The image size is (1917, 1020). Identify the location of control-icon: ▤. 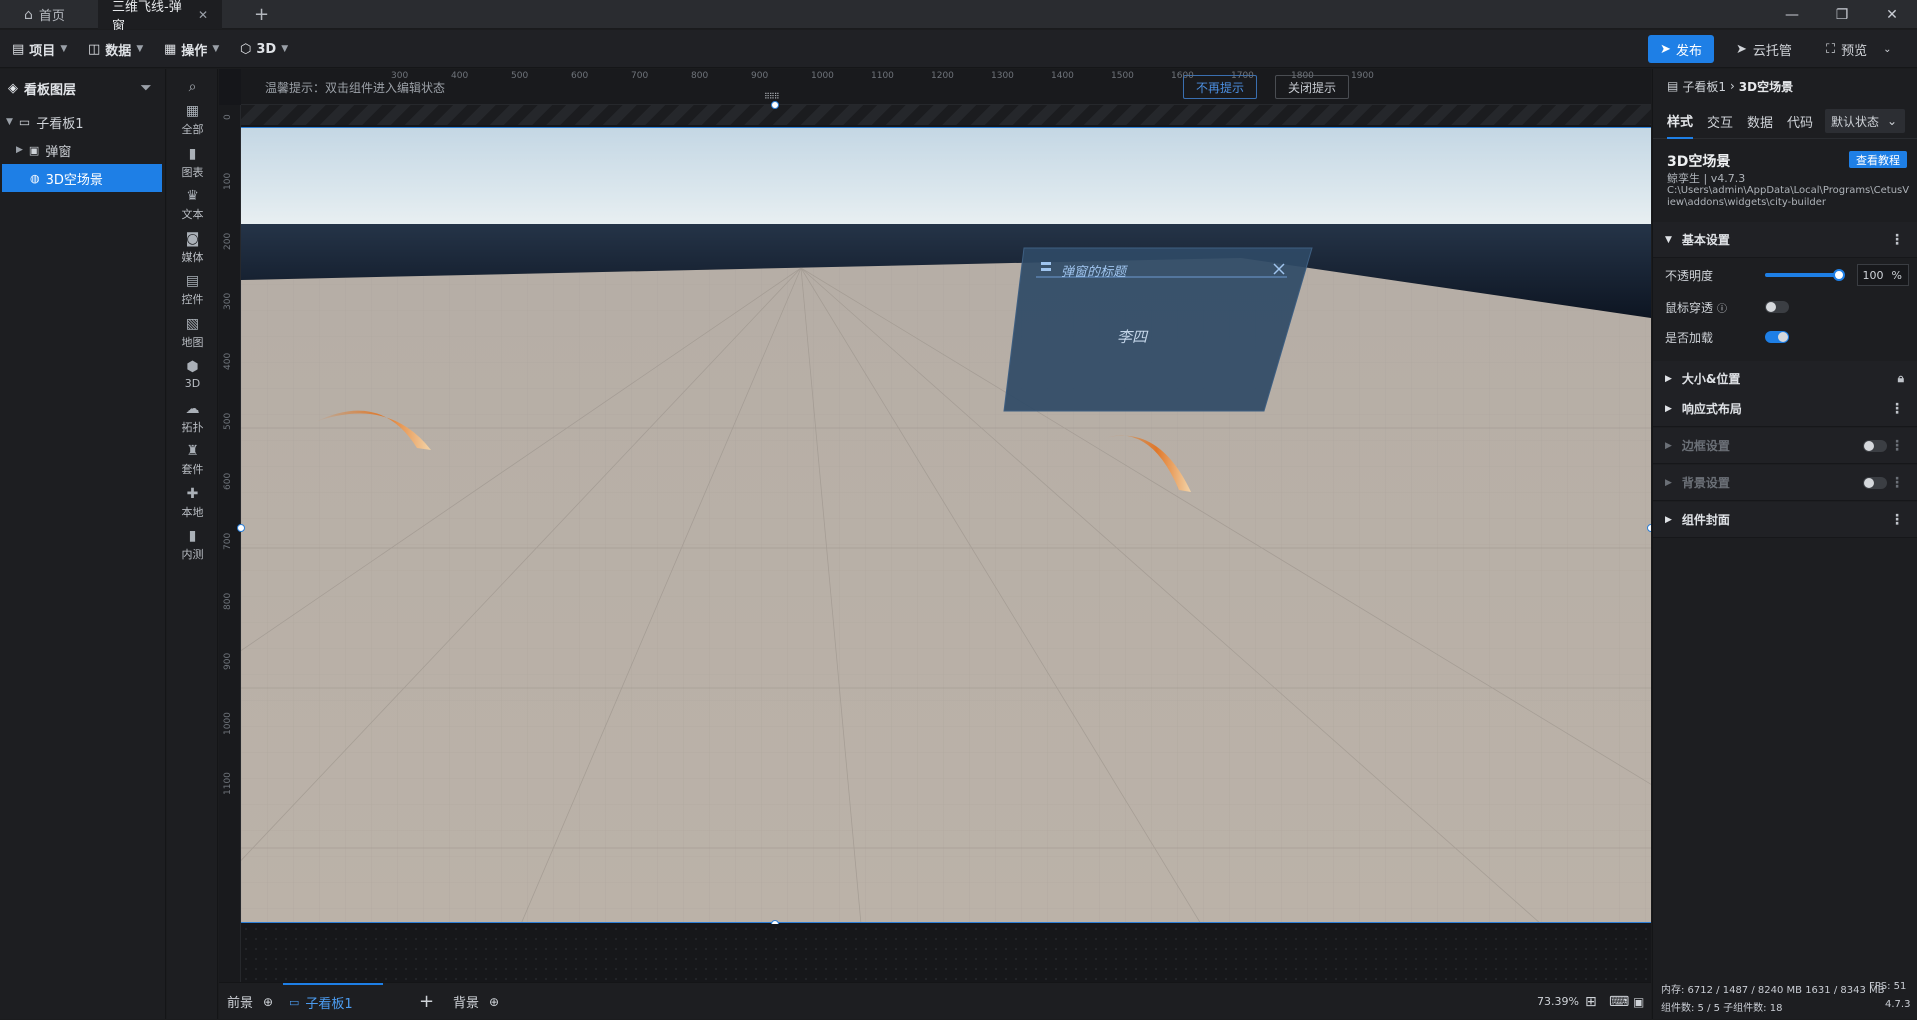
(192, 280).